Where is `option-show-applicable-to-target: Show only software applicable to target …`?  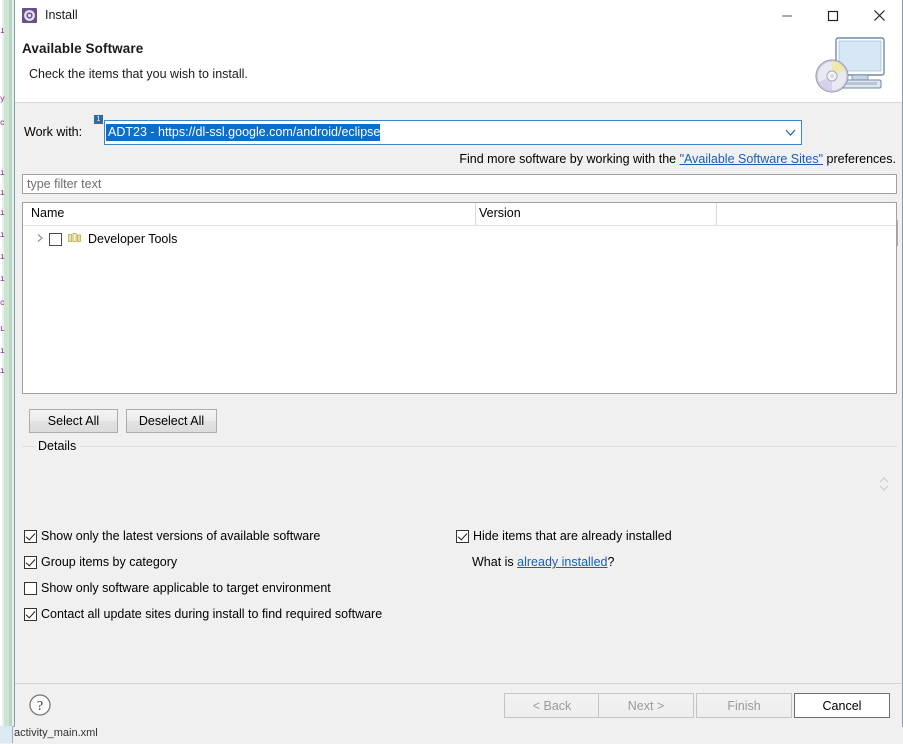 option-show-applicable-to-target: Show only software applicable to target … is located at coordinates (177, 588).